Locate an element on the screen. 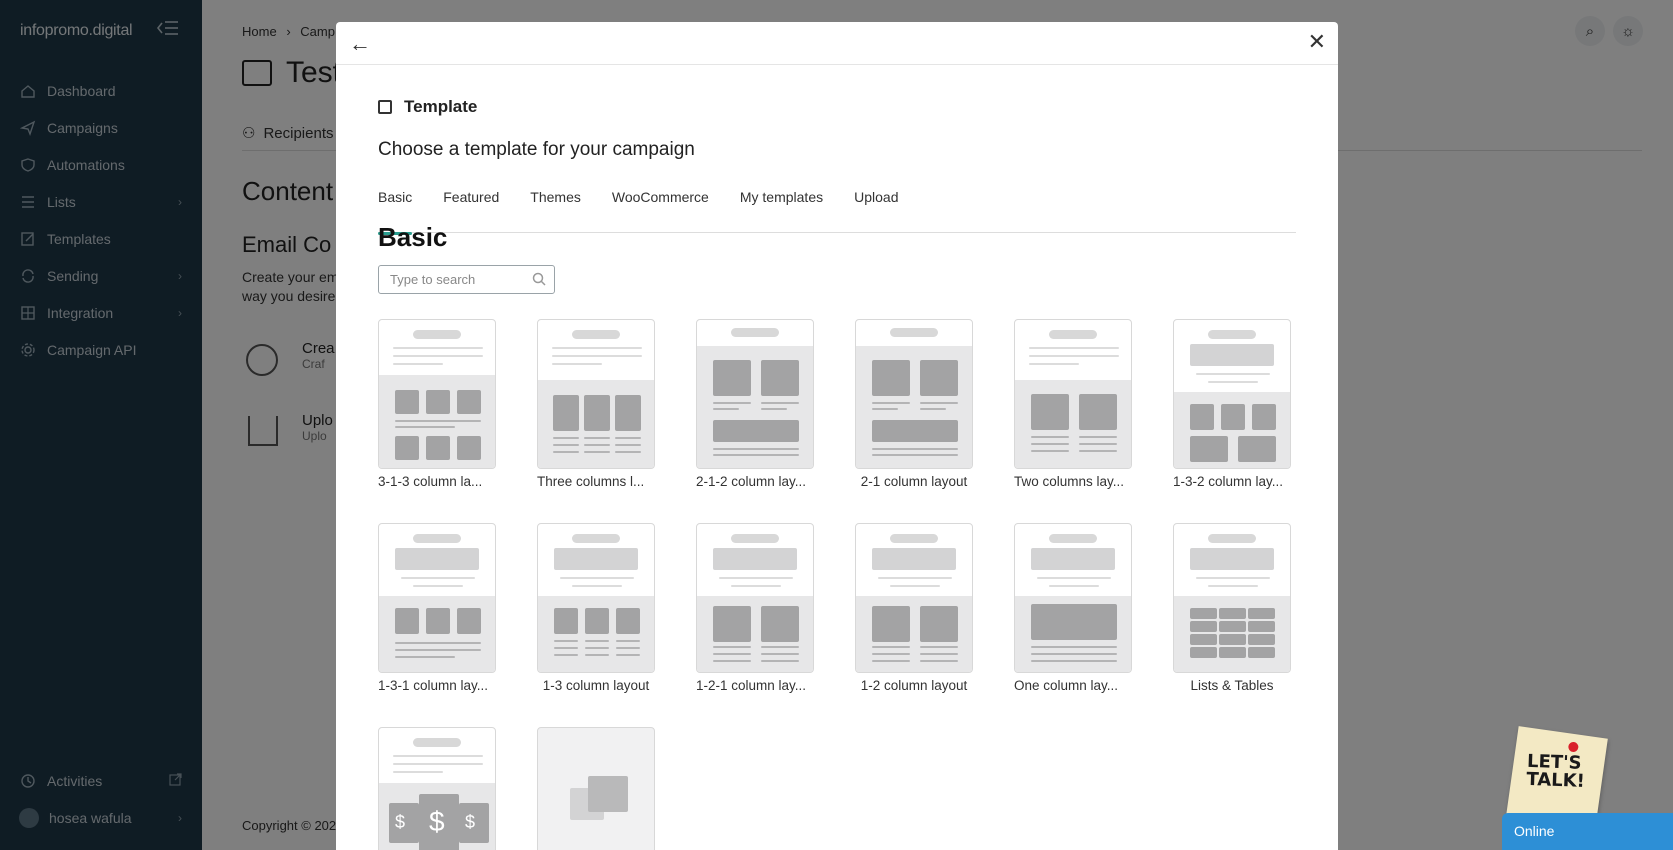  template-card: 2-1 column layout is located at coordinates (914, 404).